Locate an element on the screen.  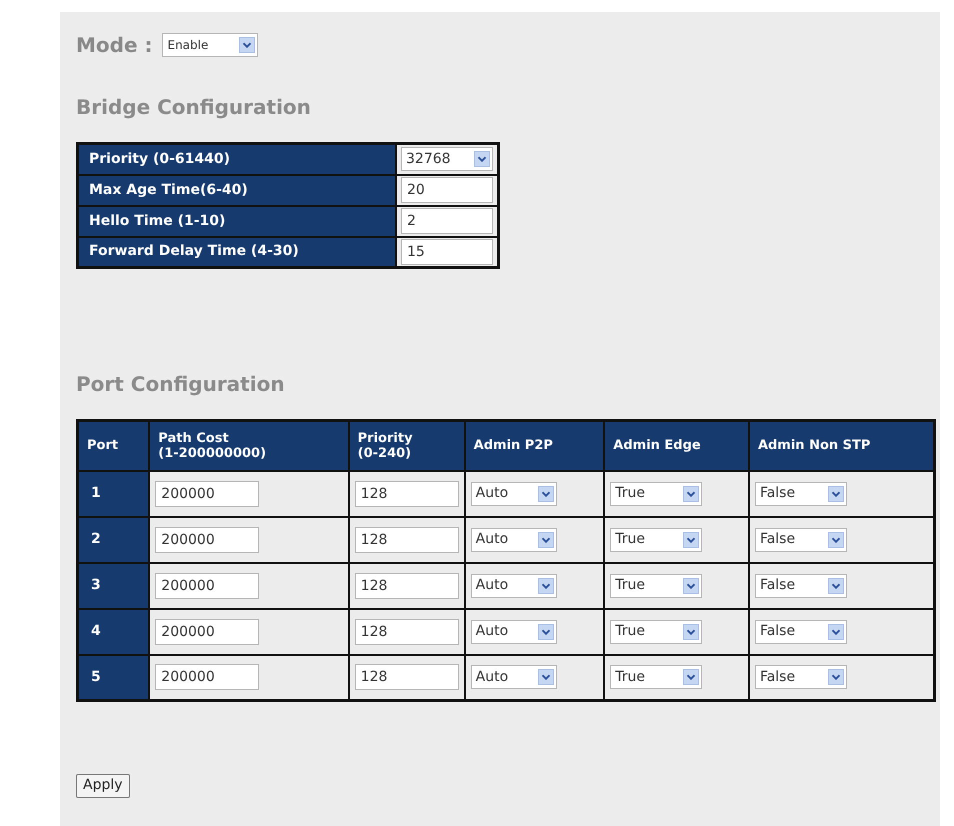
port-number-cell: 2 is located at coordinates (114, 539).